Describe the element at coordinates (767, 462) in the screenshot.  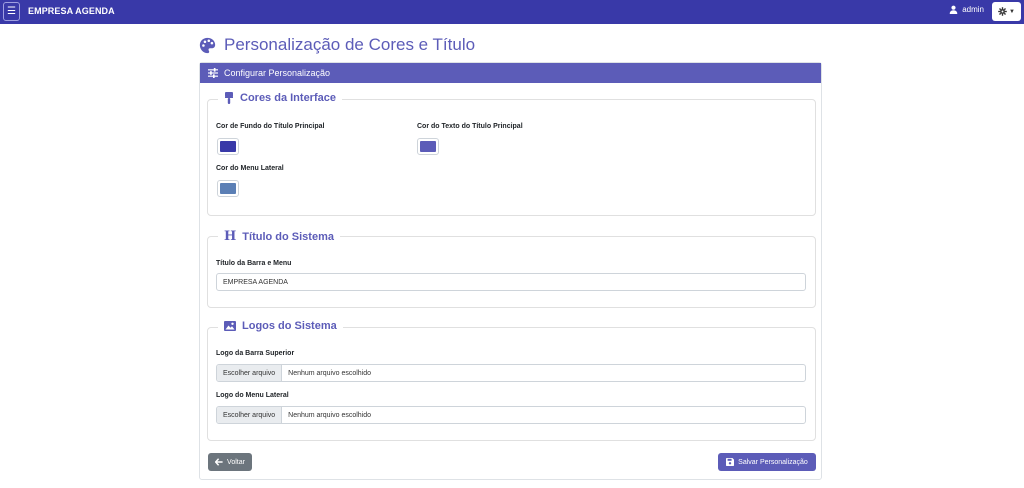
I see `save-personalization-button: Salvar Personalização` at that location.